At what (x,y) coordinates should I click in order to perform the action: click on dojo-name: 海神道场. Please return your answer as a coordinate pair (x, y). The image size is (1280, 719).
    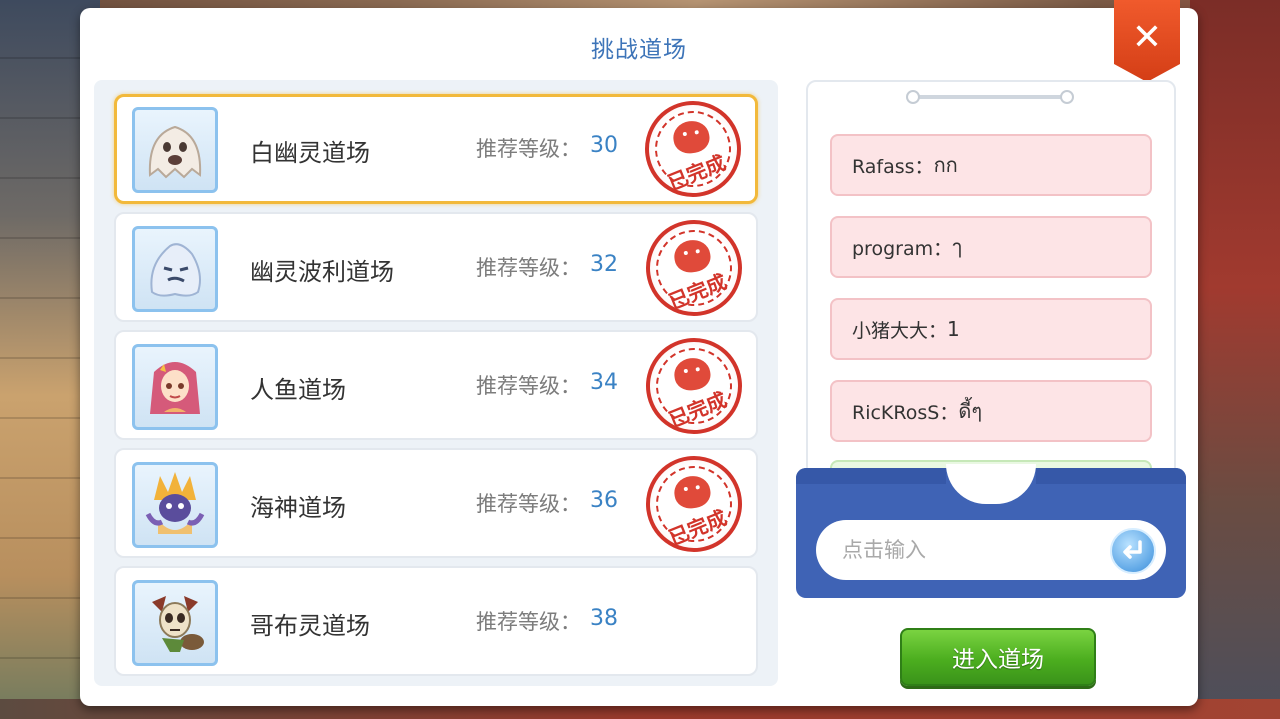
    Looking at the image, I should click on (298, 508).